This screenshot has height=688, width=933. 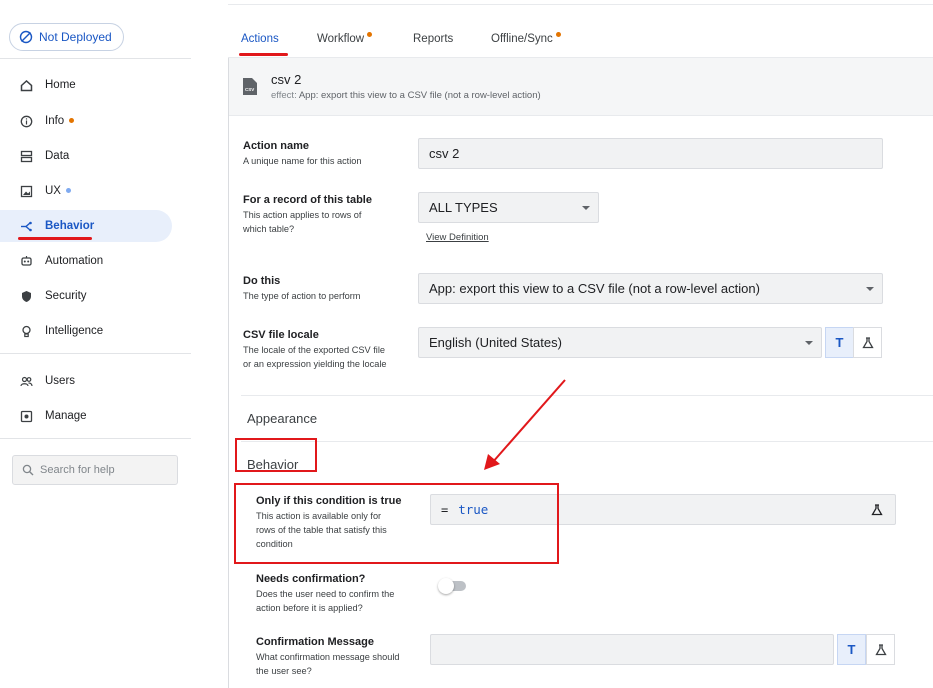 I want to click on sidebar-item-label: Info, so click(x=55, y=121).